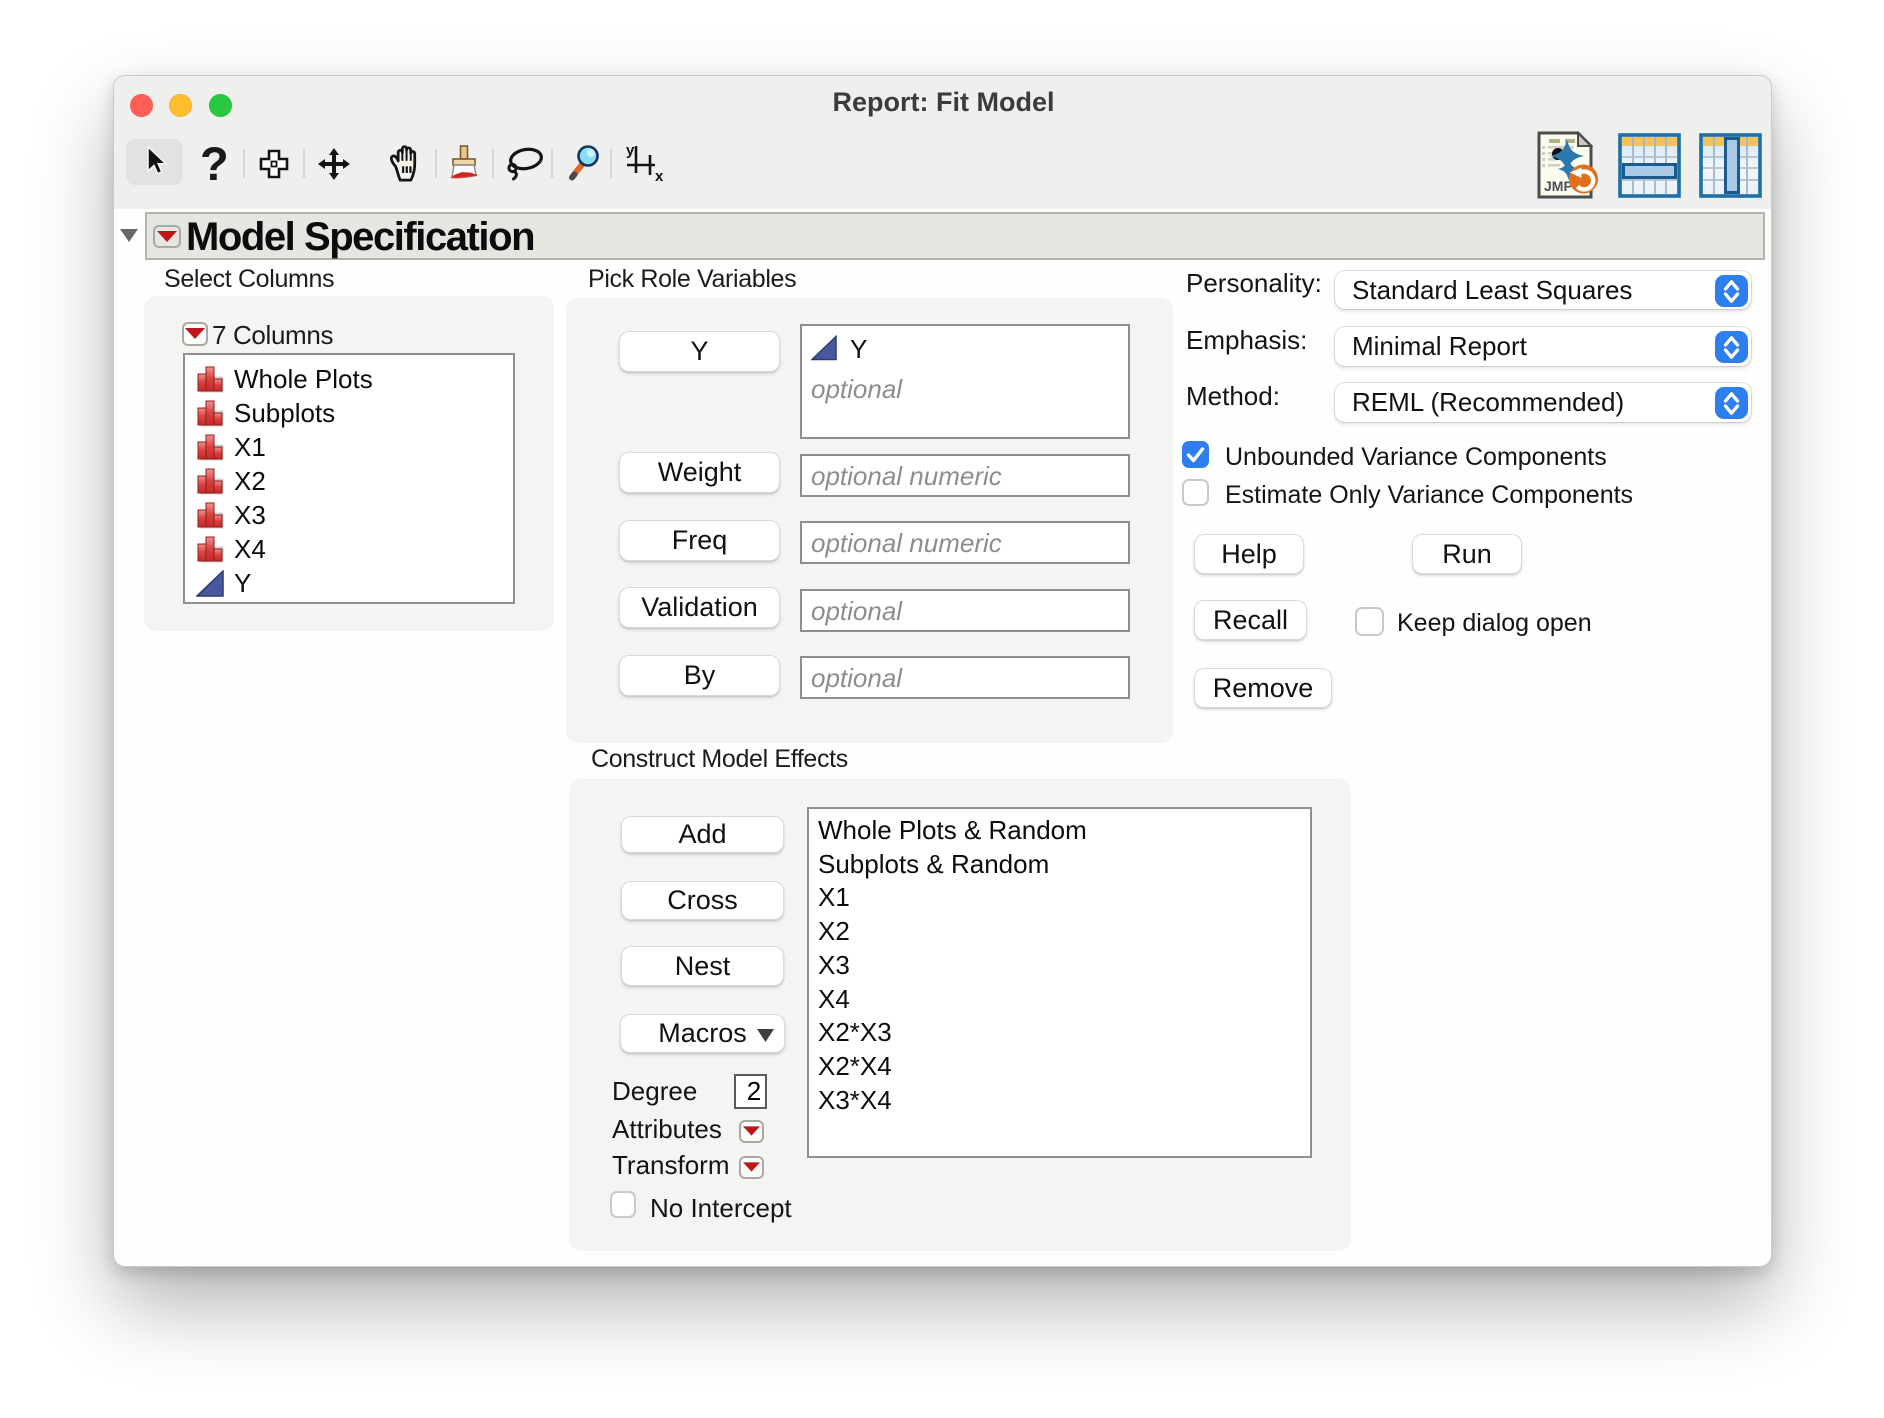 The height and width of the screenshot is (1418, 1884). What do you see at coordinates (659, 175) in the screenshot?
I see `svg-text: x` at bounding box center [659, 175].